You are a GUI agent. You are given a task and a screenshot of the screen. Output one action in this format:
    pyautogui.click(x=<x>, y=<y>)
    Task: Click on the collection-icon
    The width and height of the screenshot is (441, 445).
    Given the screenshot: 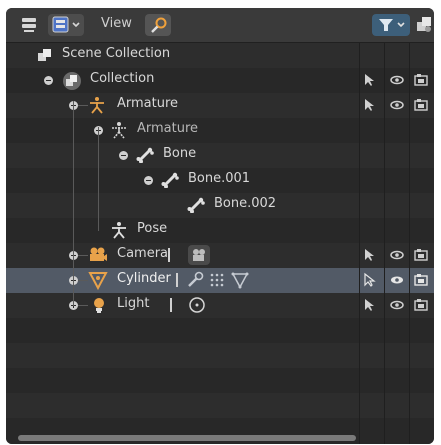 What is the action you would take?
    pyautogui.click(x=72, y=81)
    